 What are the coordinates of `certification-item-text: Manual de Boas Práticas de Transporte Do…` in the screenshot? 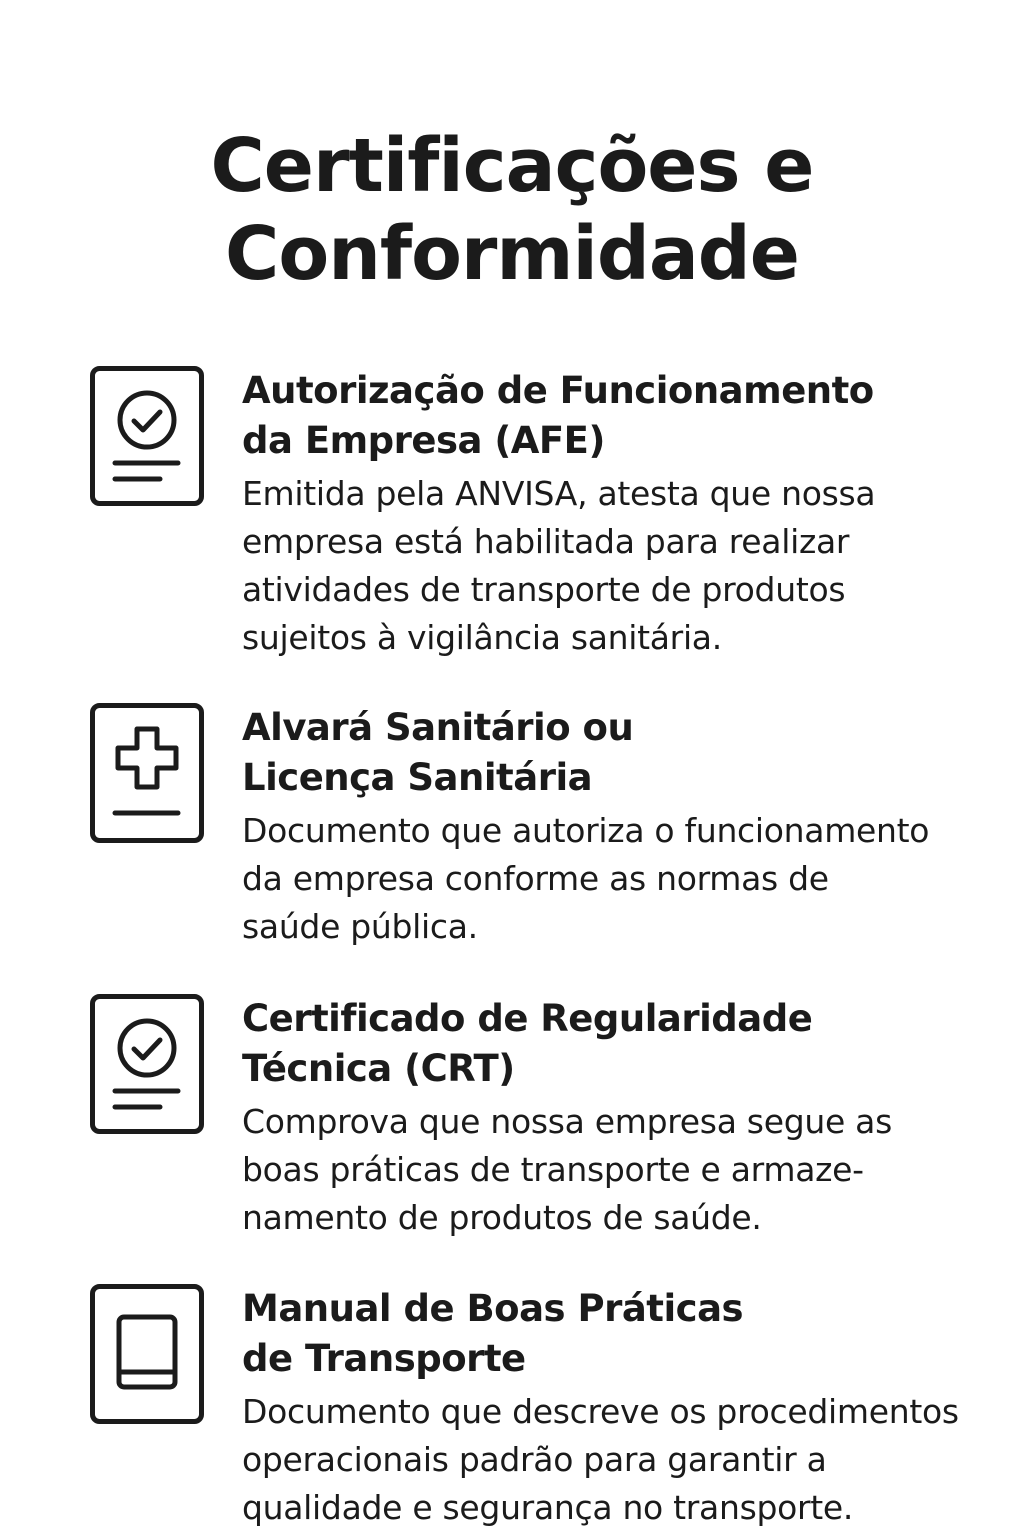 It's located at (622, 1408).